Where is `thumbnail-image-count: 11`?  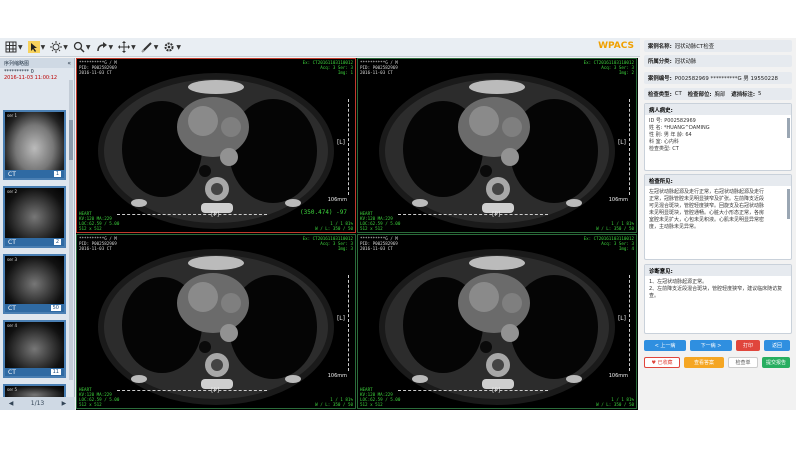
thumbnail-image-count: 11 is located at coordinates (55, 372).